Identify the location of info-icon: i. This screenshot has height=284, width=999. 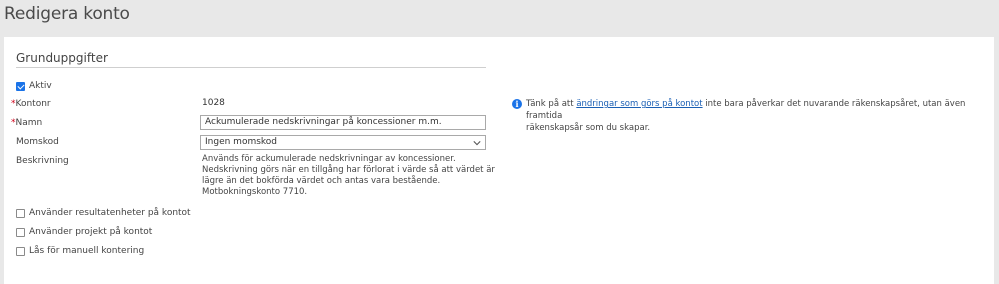
(517, 104).